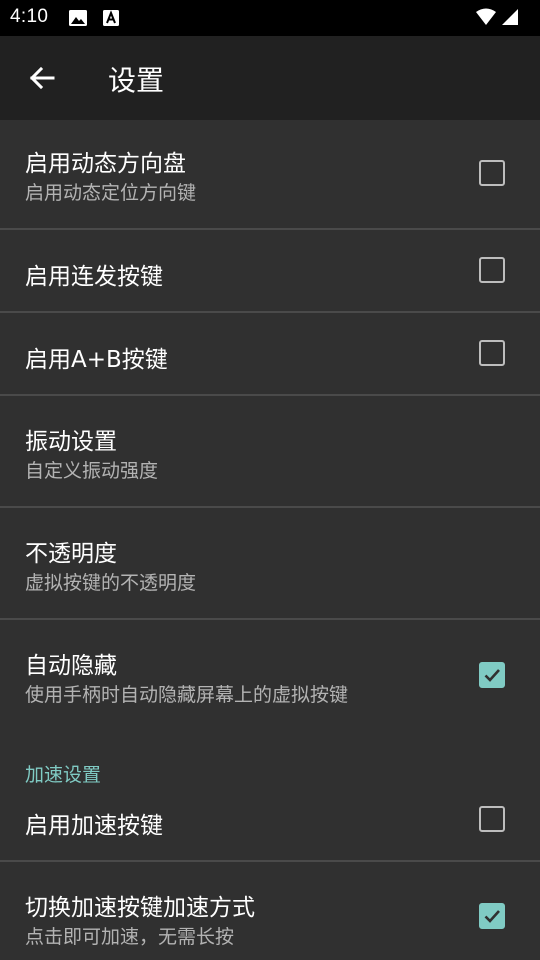 This screenshot has width=540, height=960. What do you see at coordinates (29, 16) in the screenshot?
I see `status-time: 4:10` at bounding box center [29, 16].